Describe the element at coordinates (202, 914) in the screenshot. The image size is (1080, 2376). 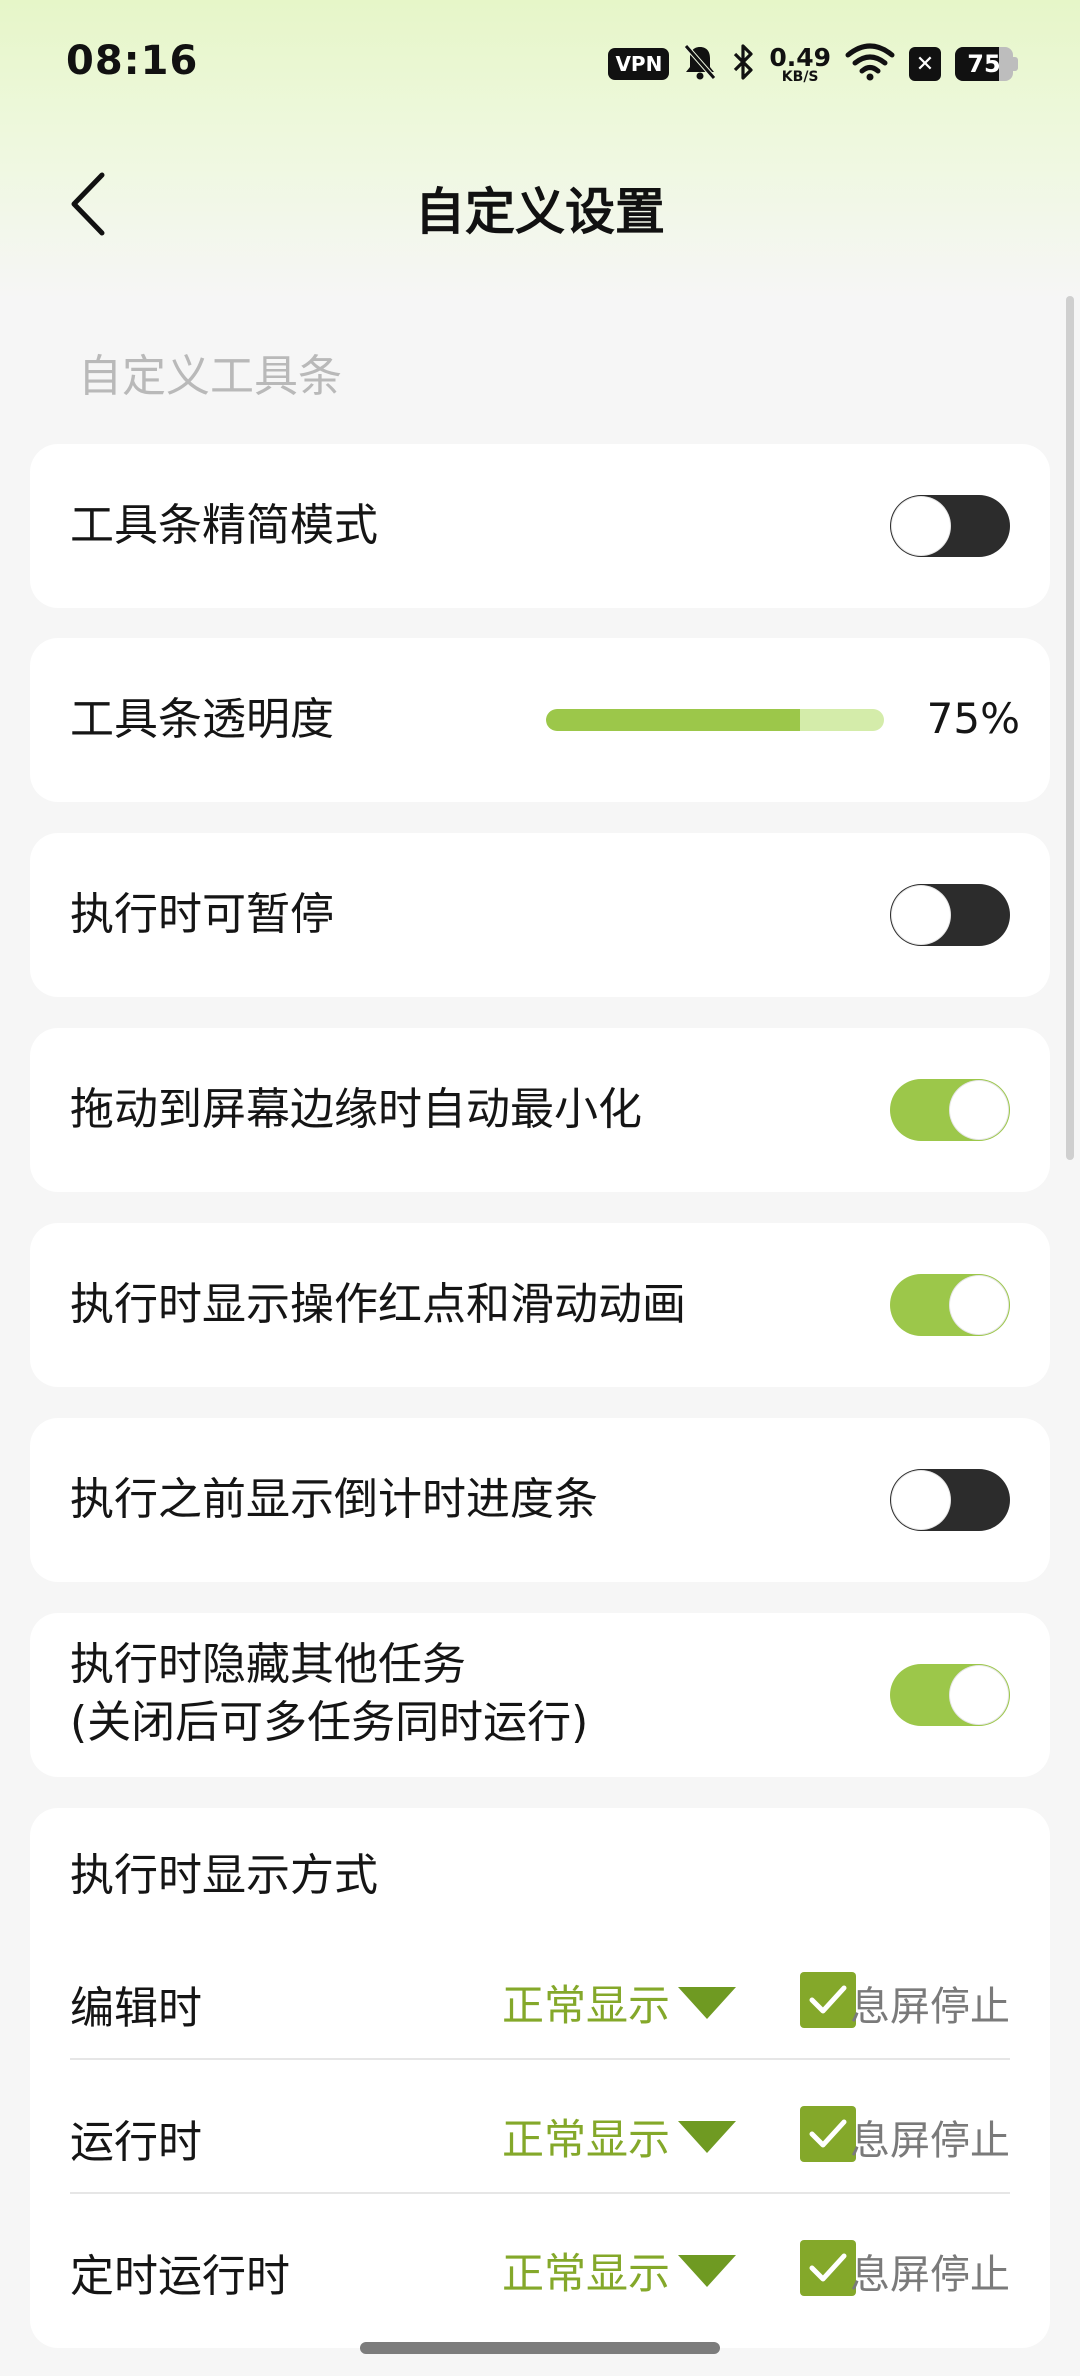
I see `pausable-label: 执行时可暂停` at that location.